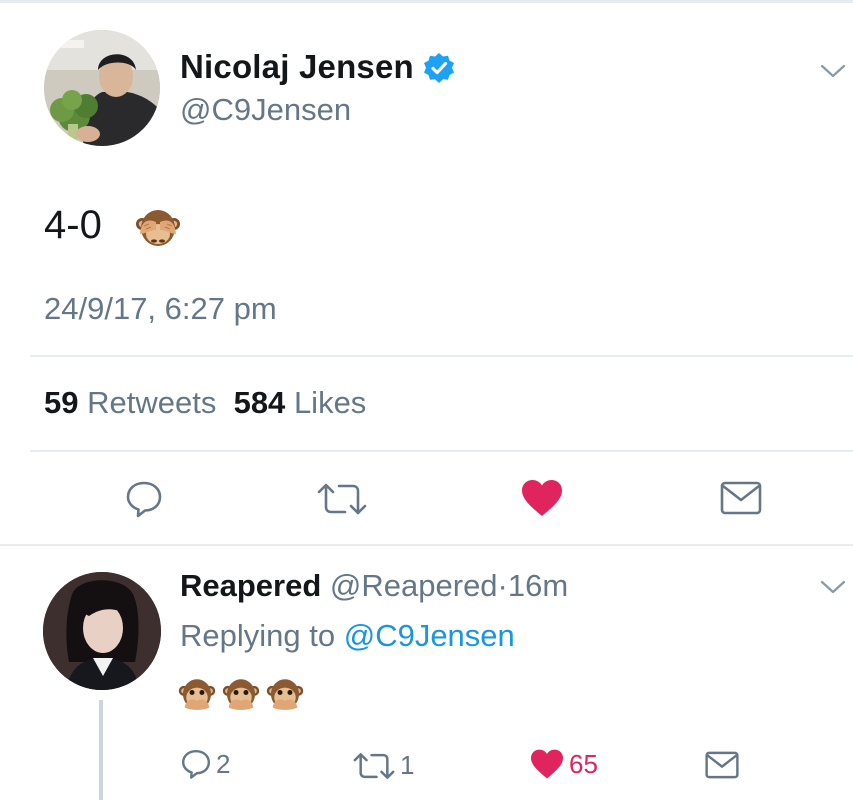 The height and width of the screenshot is (800, 853). I want to click on reply-text, so click(241, 695).